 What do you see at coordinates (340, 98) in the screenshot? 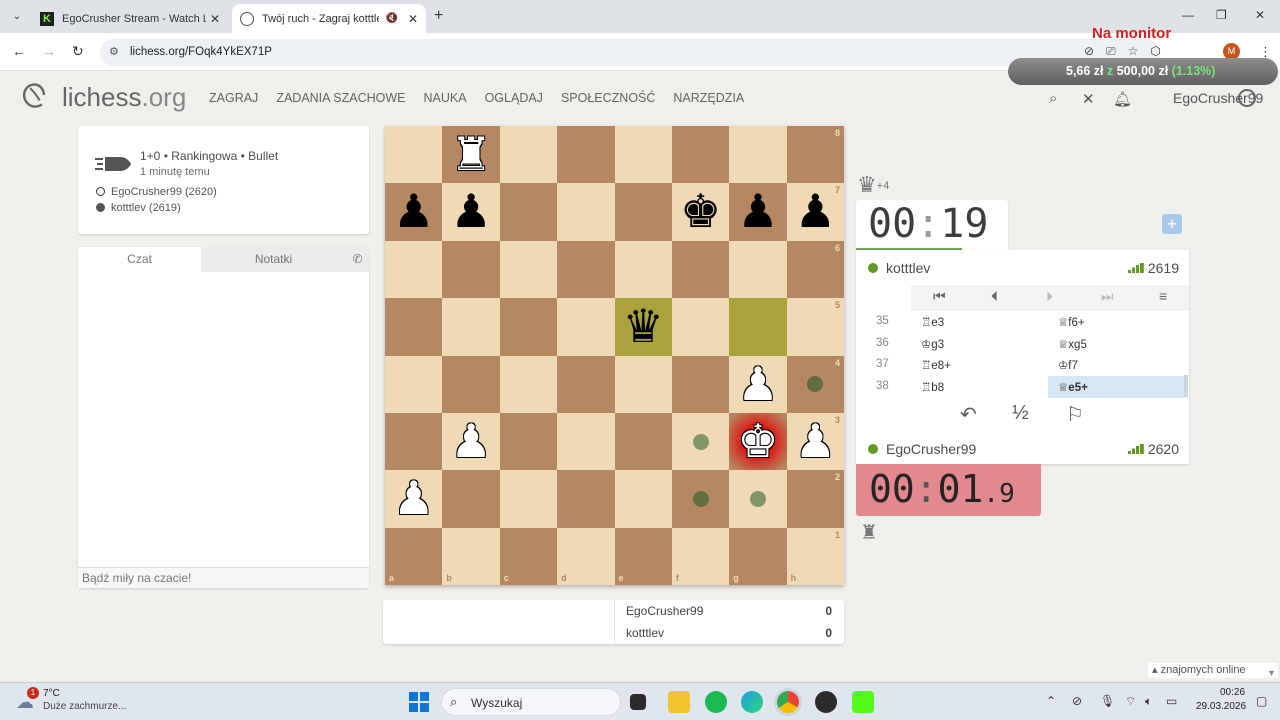
I see `nav-puzzles: ZADANIA SZACHOWE` at bounding box center [340, 98].